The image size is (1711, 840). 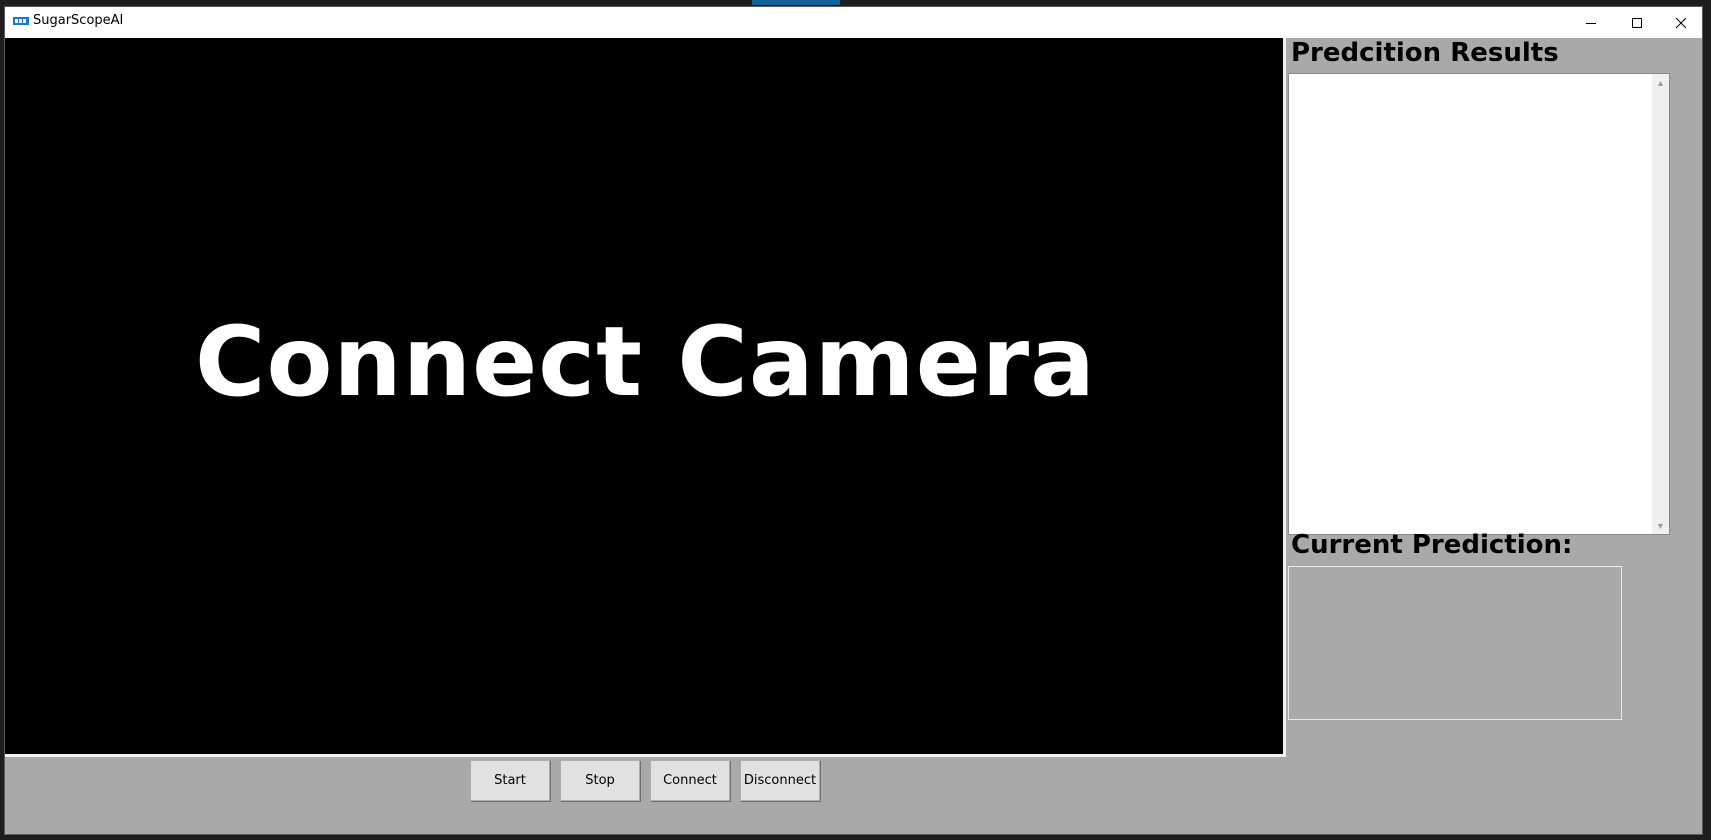 I want to click on background-tab-highlight, so click(x=796, y=2).